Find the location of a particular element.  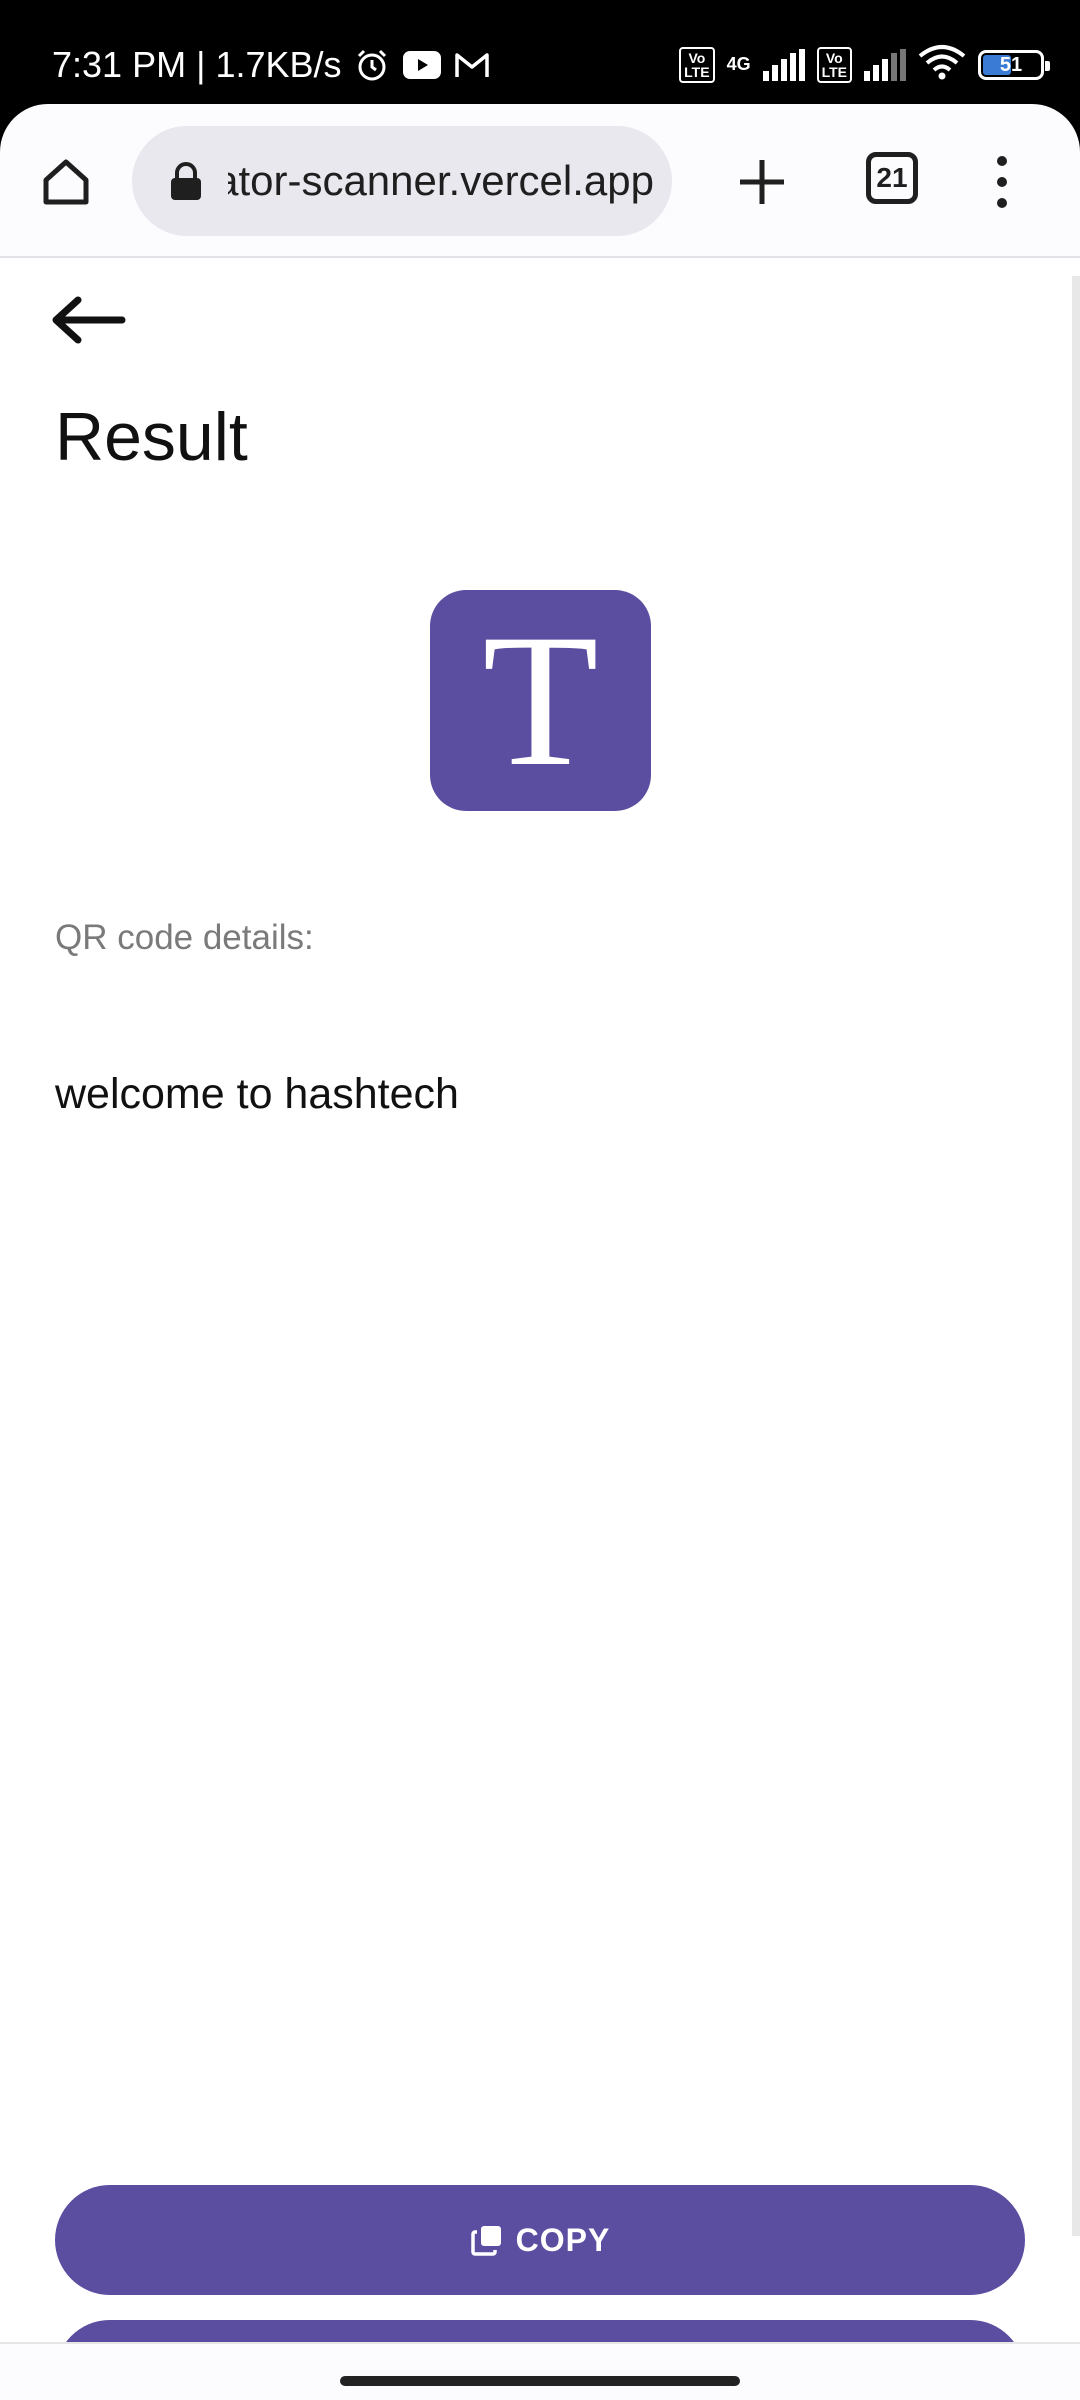

back-button is located at coordinates (90, 320).